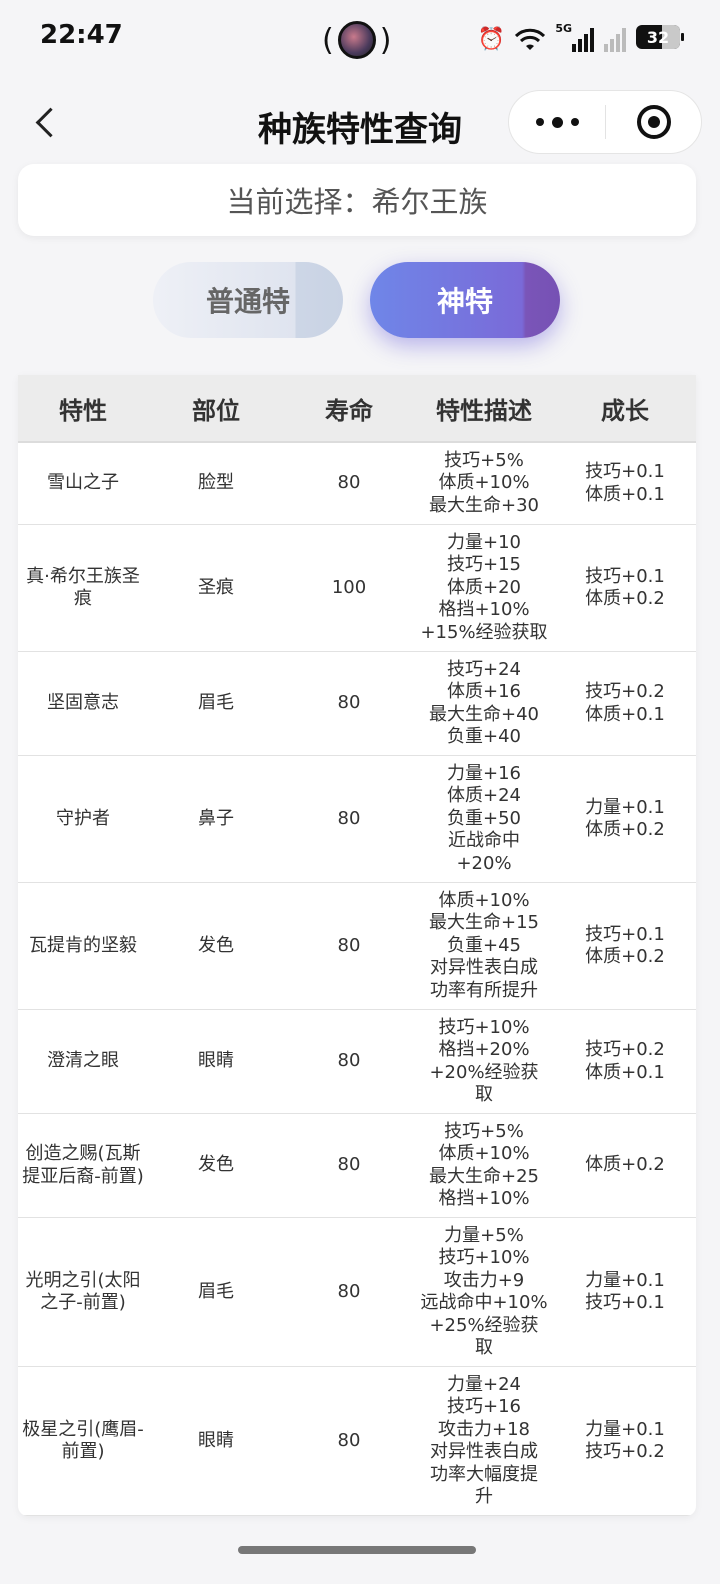 The image size is (720, 1584). Describe the element at coordinates (81, 35) in the screenshot. I see `status-time: 22:47` at that location.